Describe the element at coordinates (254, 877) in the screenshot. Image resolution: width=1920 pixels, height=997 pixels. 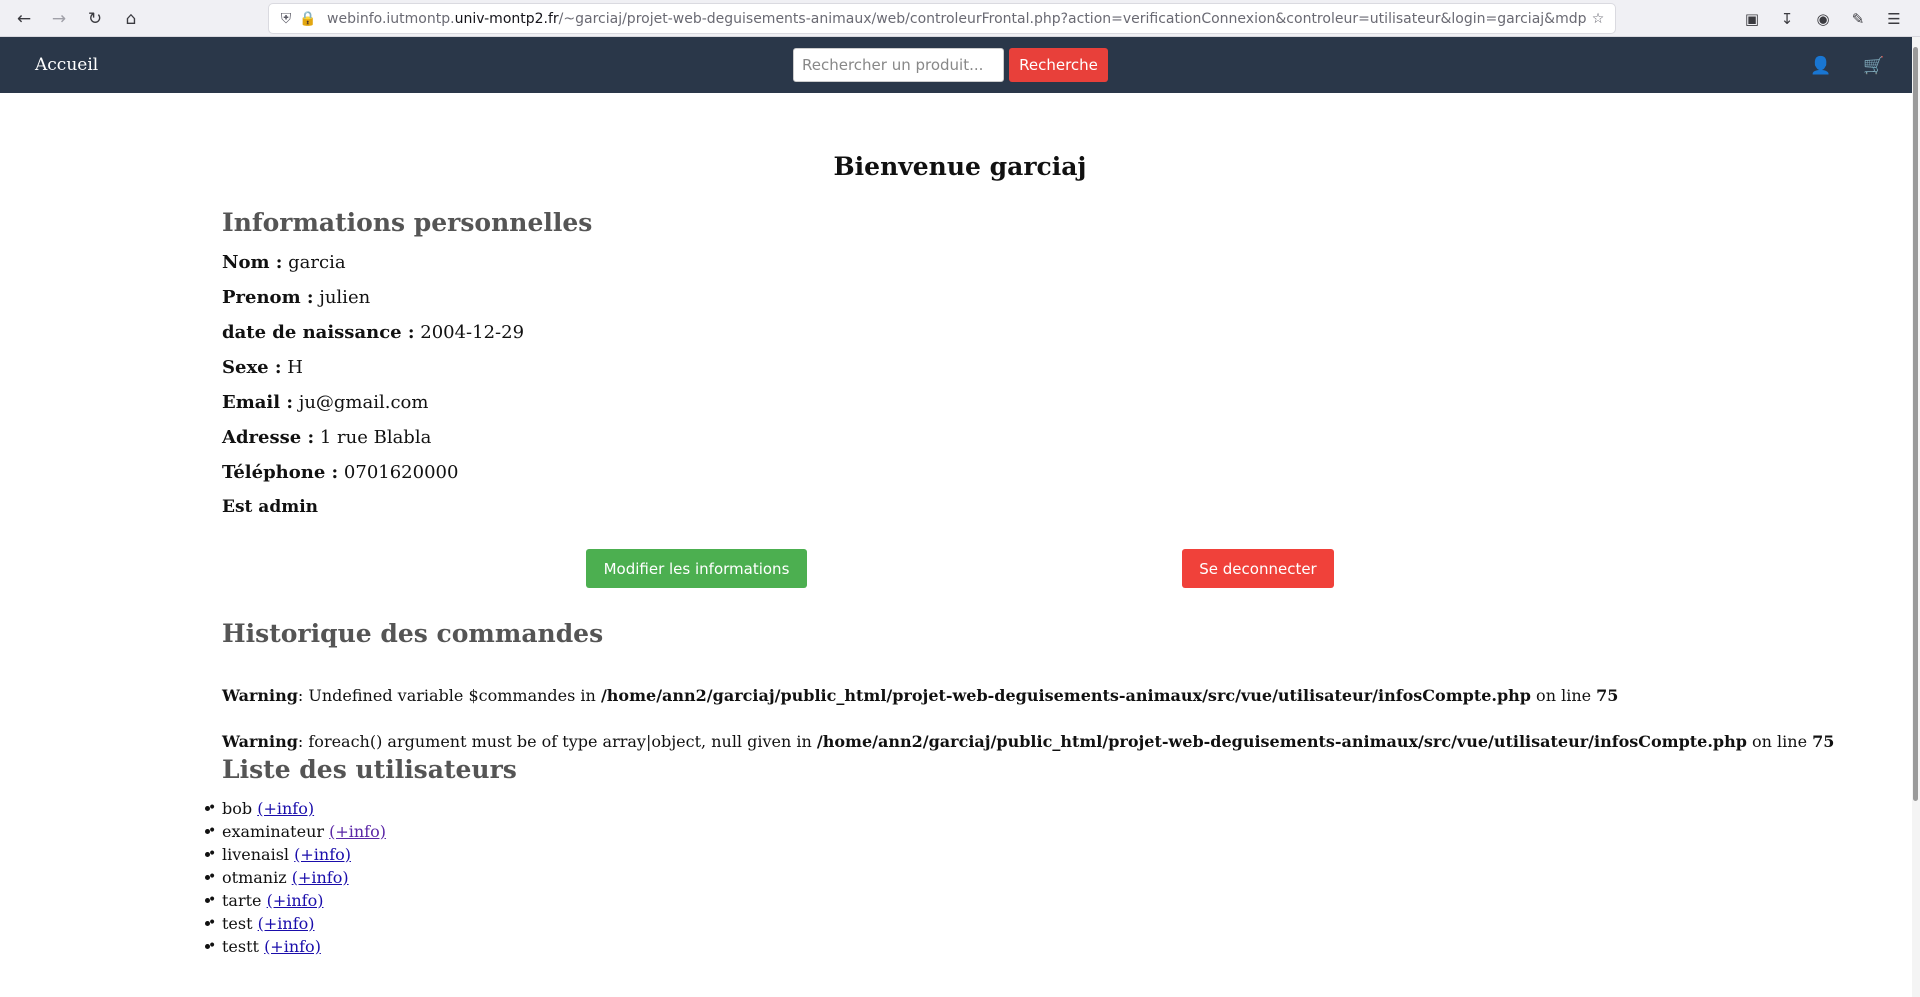
I see `user-name: otmaniz` at that location.